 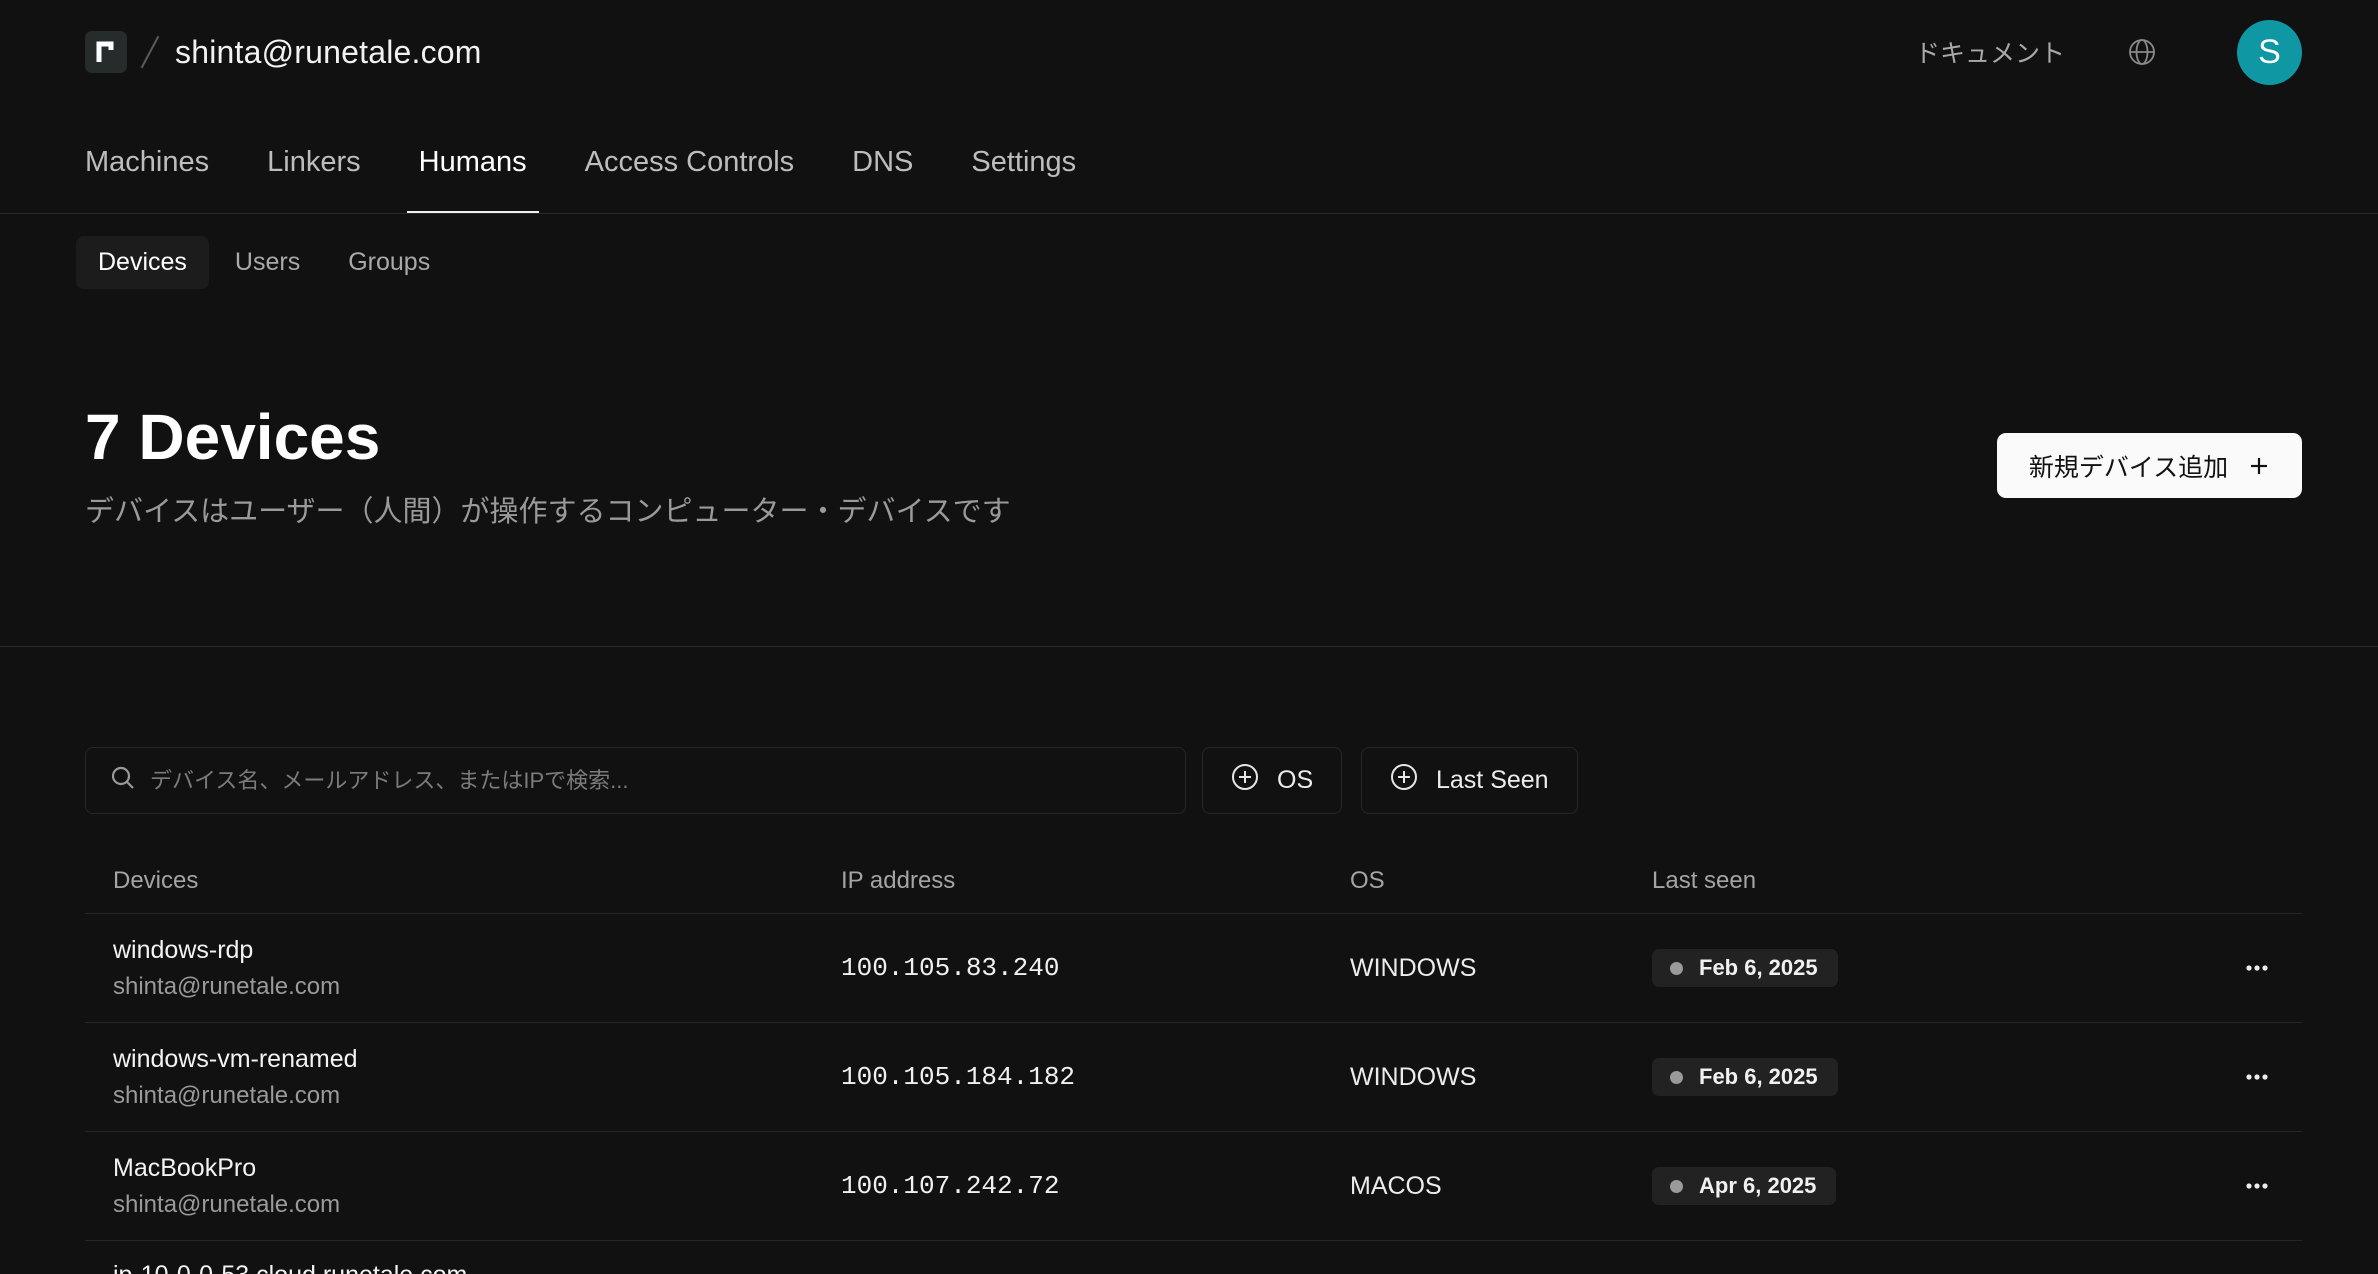 I want to click on last-seen-filter-button: Last Seen, so click(x=1469, y=780).